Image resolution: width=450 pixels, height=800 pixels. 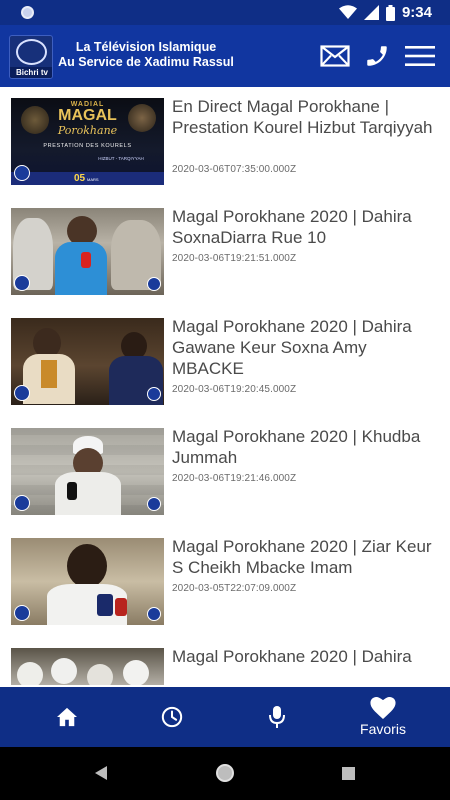 I want to click on signal-icon, so click(x=371, y=12).